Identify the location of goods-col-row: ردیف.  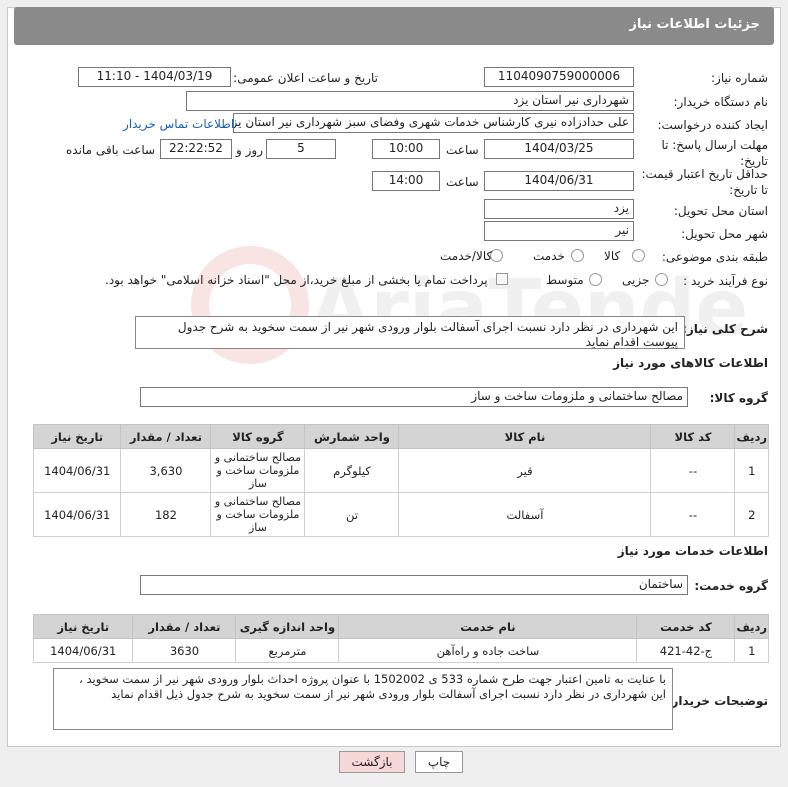
(751, 436).